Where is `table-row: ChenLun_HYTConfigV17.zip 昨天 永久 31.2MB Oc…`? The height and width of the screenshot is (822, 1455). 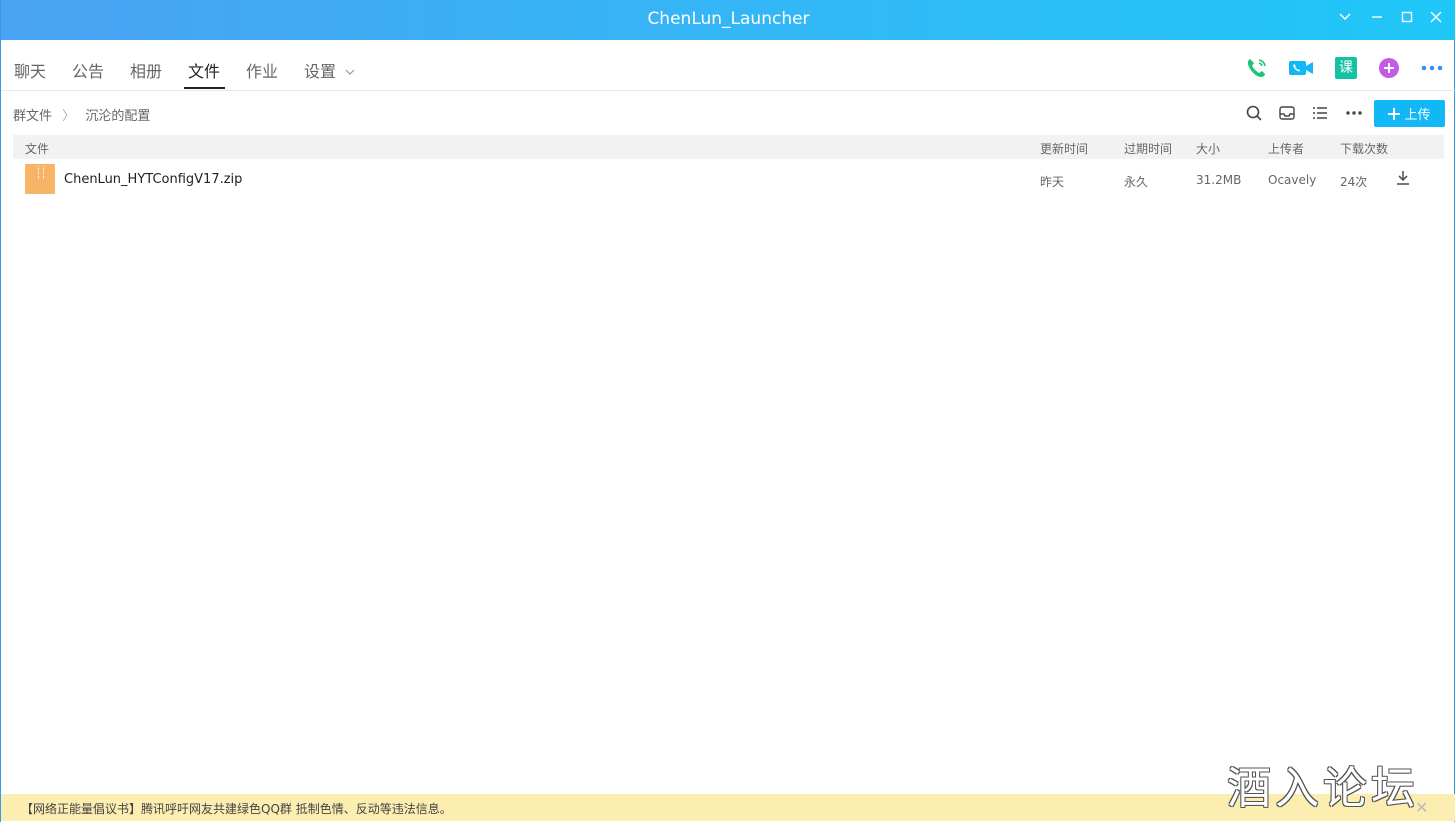
table-row: ChenLun_HYTConfigV17.zip 昨天 永久 31.2MB Oc… is located at coordinates (728, 179).